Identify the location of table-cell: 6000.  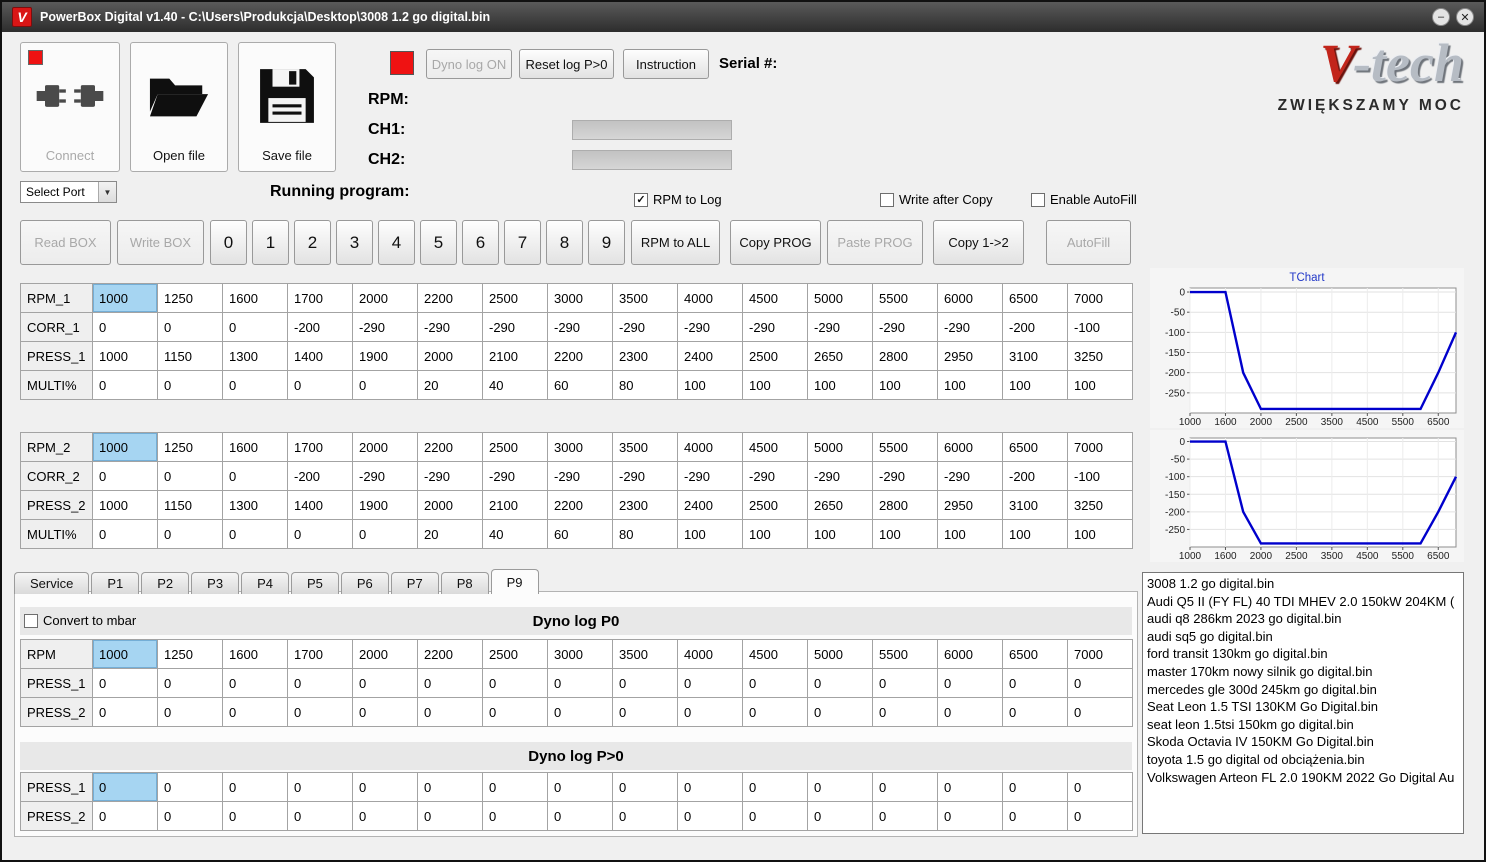
(970, 298).